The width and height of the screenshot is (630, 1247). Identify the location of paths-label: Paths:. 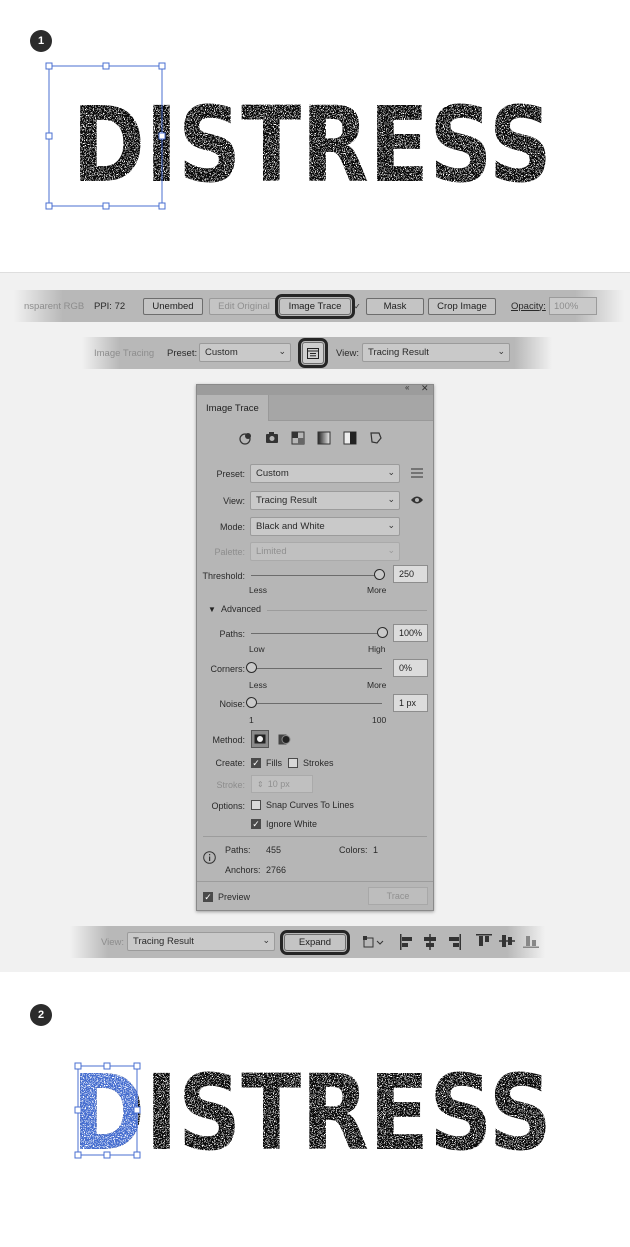
(232, 634).